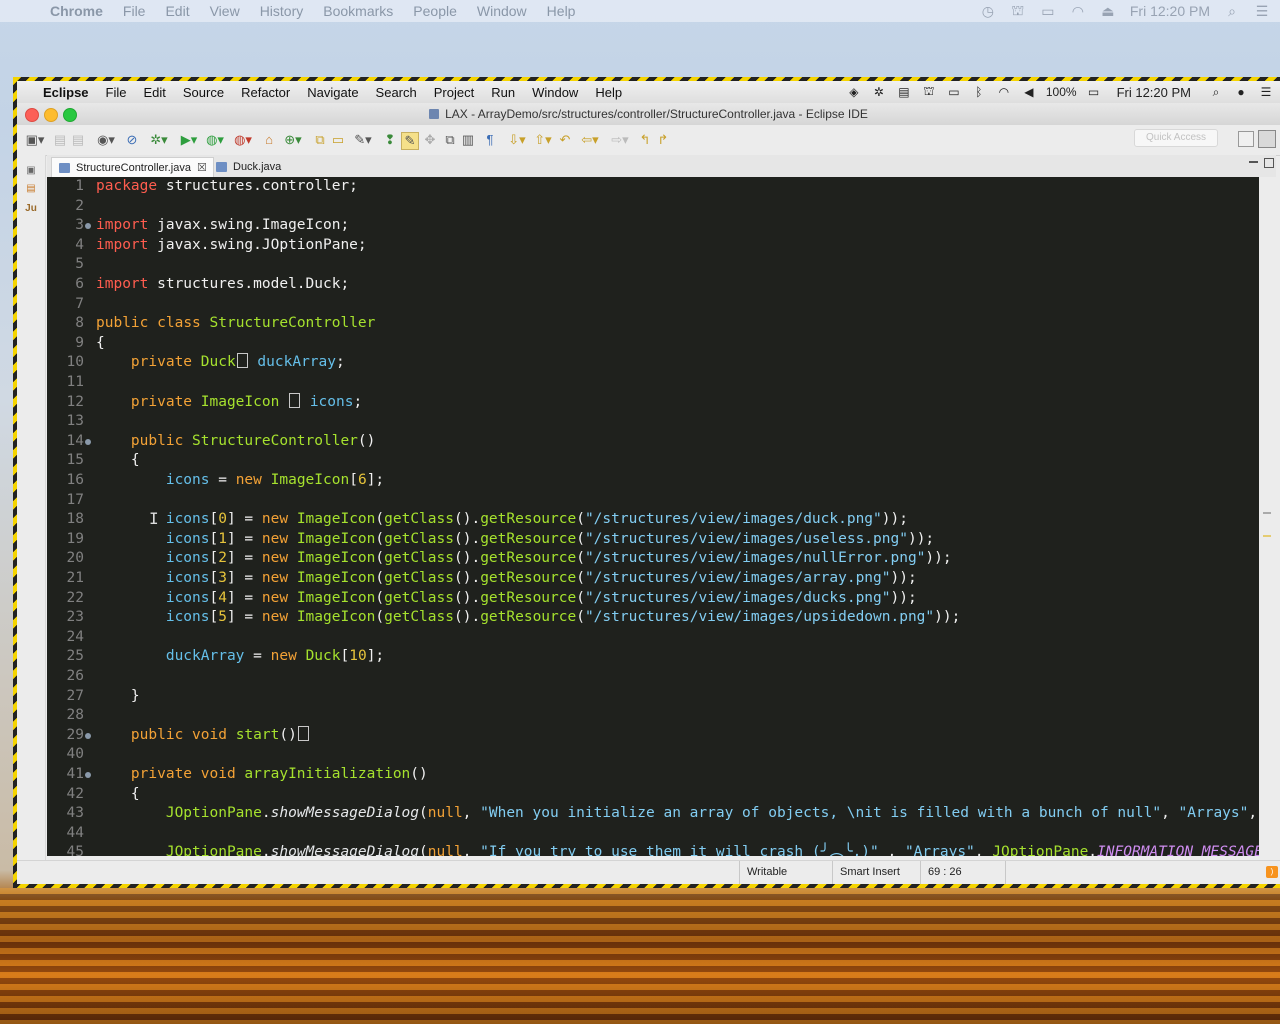  What do you see at coordinates (1267, 139) in the screenshot?
I see `java-perspective-icon` at bounding box center [1267, 139].